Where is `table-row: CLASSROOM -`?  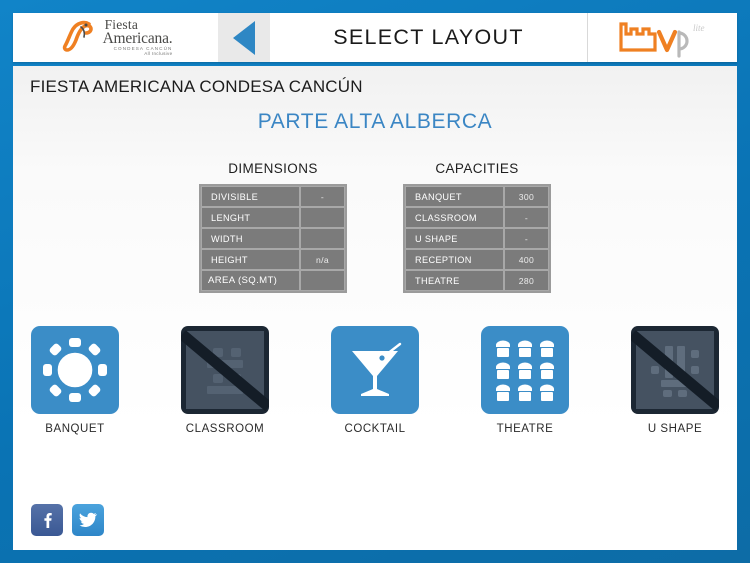 table-row: CLASSROOM - is located at coordinates (477, 217).